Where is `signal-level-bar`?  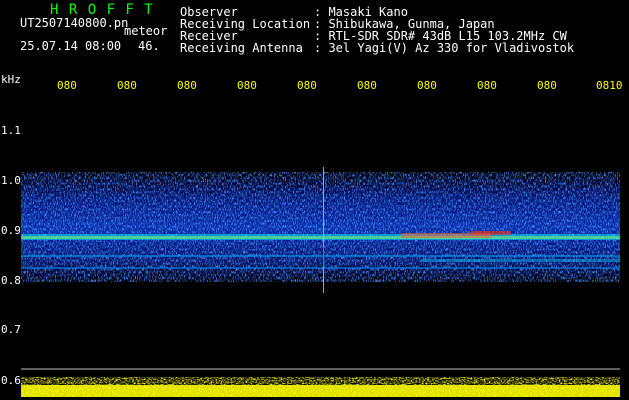
signal-level-bar is located at coordinates (320, 387).